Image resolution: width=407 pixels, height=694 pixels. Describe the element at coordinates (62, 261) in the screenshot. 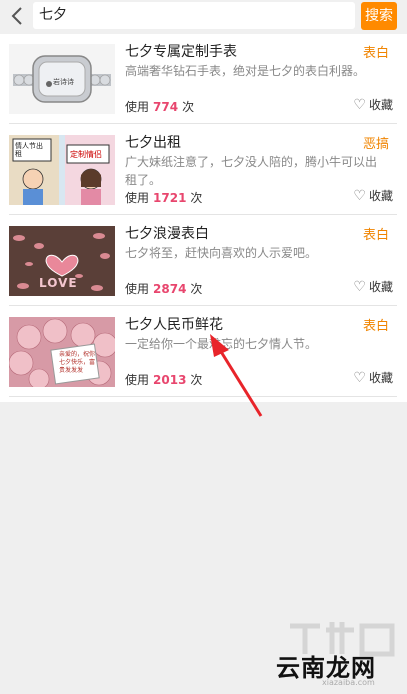

I see `item-thumbnail: LOVE` at that location.